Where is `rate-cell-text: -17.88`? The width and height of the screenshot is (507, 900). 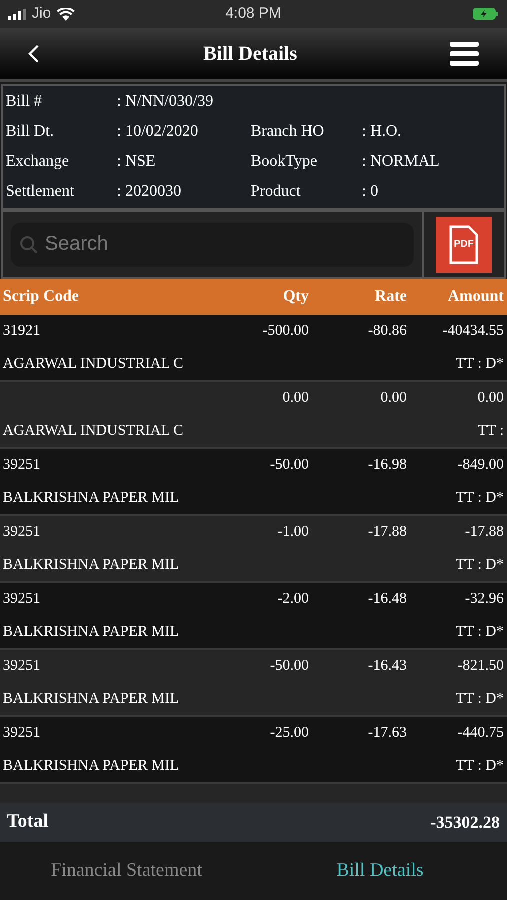 rate-cell-text: -17.88 is located at coordinates (387, 532).